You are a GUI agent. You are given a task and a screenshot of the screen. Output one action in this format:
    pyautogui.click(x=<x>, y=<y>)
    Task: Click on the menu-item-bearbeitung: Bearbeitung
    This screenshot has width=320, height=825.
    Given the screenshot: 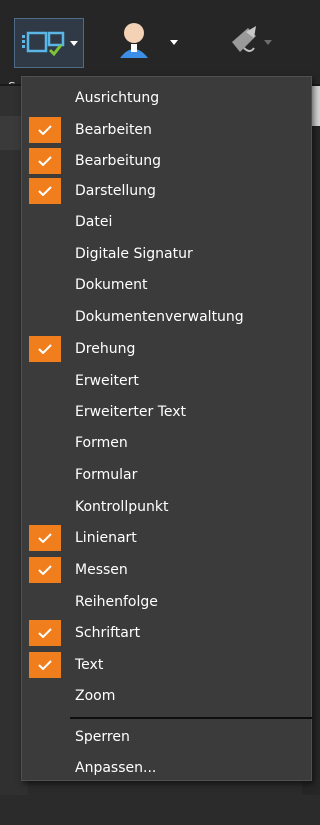 What is the action you would take?
    pyautogui.click(x=166, y=161)
    